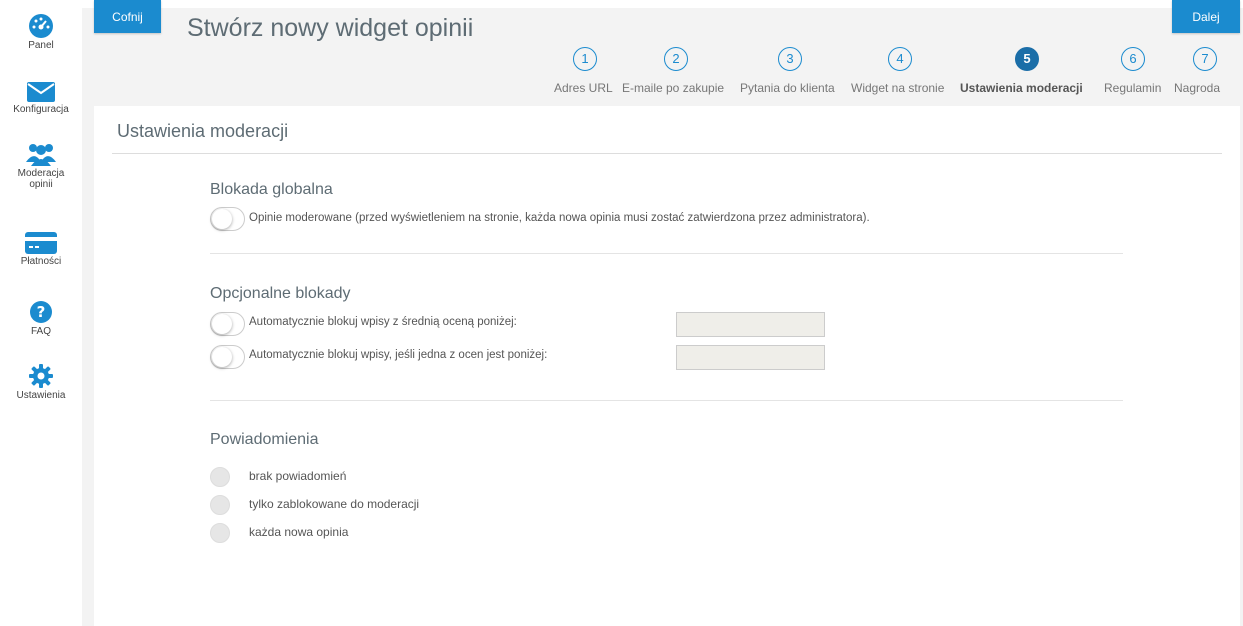  I want to click on step-number: 6, so click(1133, 59).